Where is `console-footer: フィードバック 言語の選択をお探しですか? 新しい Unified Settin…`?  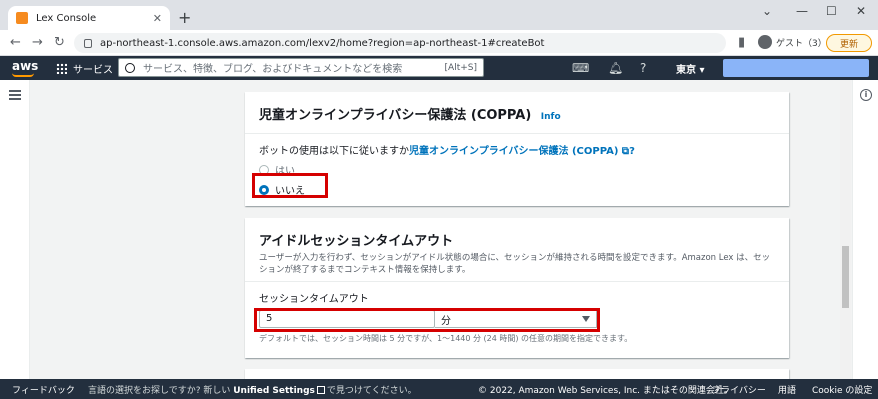
console-footer: フィードバック 言語の選択をお探しですか? 新しい Unified Settin… is located at coordinates (439, 389).